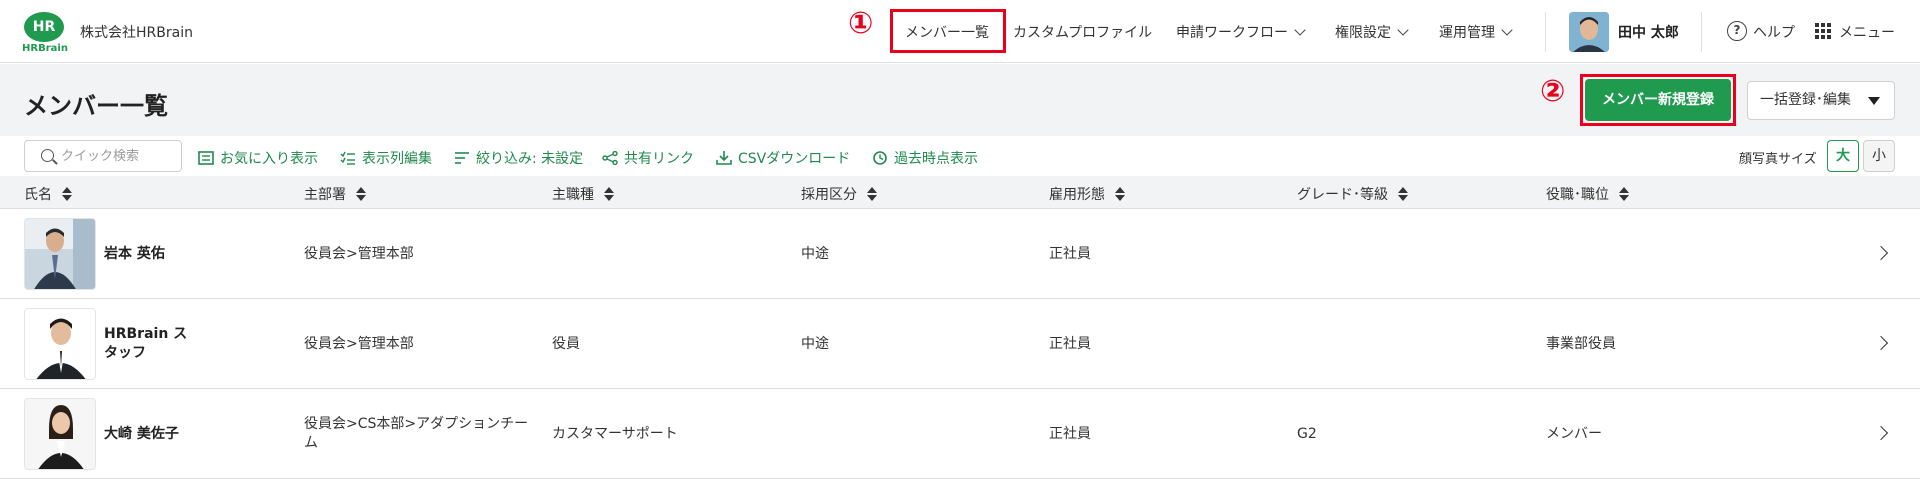 This screenshot has height=483, width=1920. Describe the element at coordinates (1648, 32) in the screenshot. I see `user-name: 田中 太郎` at that location.